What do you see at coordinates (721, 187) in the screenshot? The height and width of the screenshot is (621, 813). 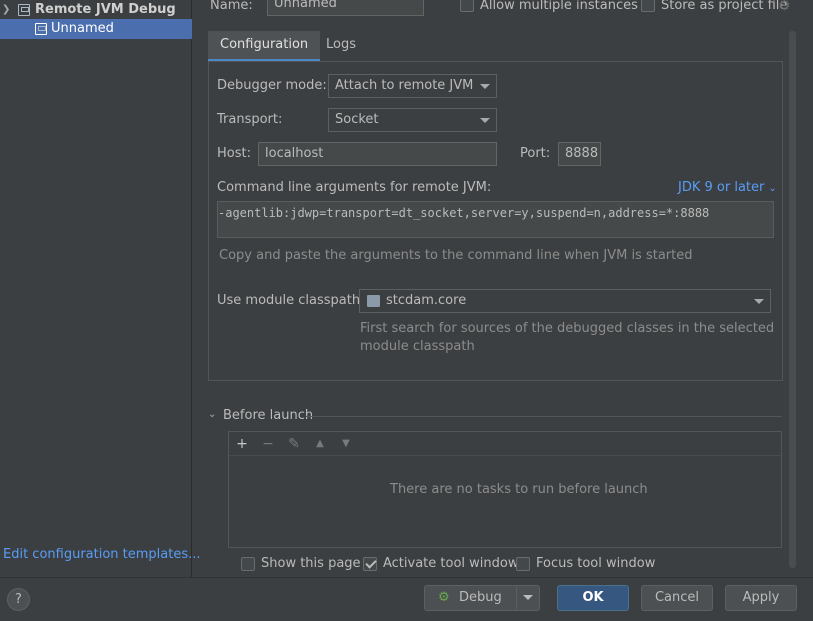 I see `jdk-version-label: JDK 9 or later` at bounding box center [721, 187].